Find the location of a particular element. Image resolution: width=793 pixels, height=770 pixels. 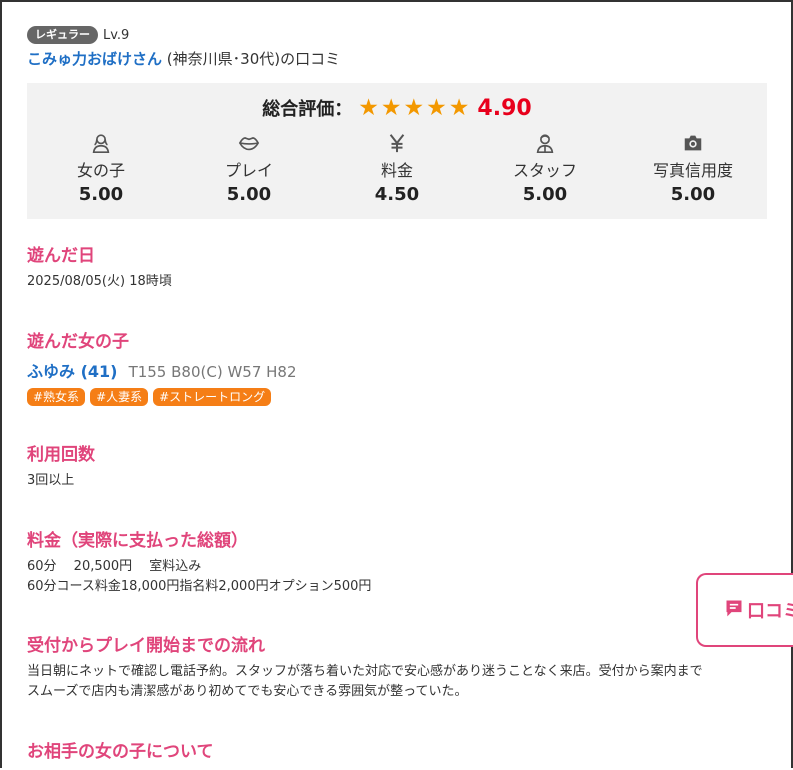

reviewer-rank: レギュラー Lv.9 is located at coordinates (78, 35).